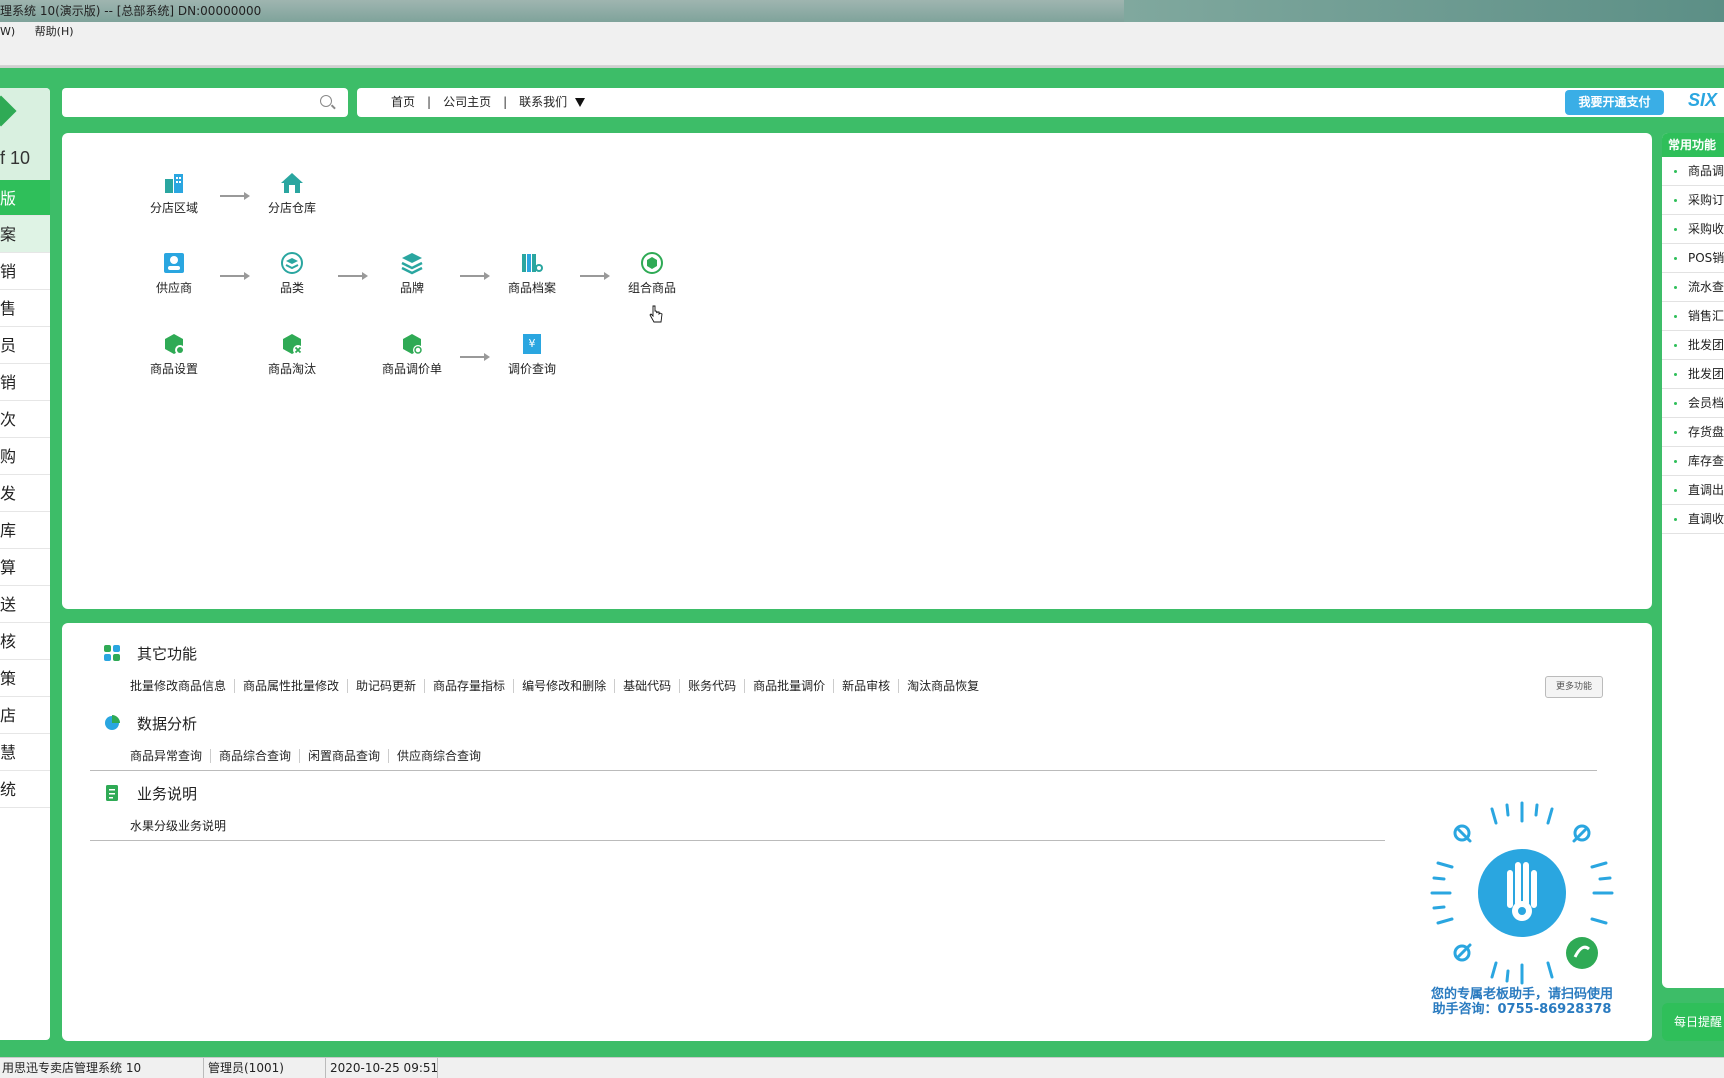 The width and height of the screenshot is (1724, 1078). What do you see at coordinates (711, 686) in the screenshot?
I see `link-account-code: 账务代码` at bounding box center [711, 686].